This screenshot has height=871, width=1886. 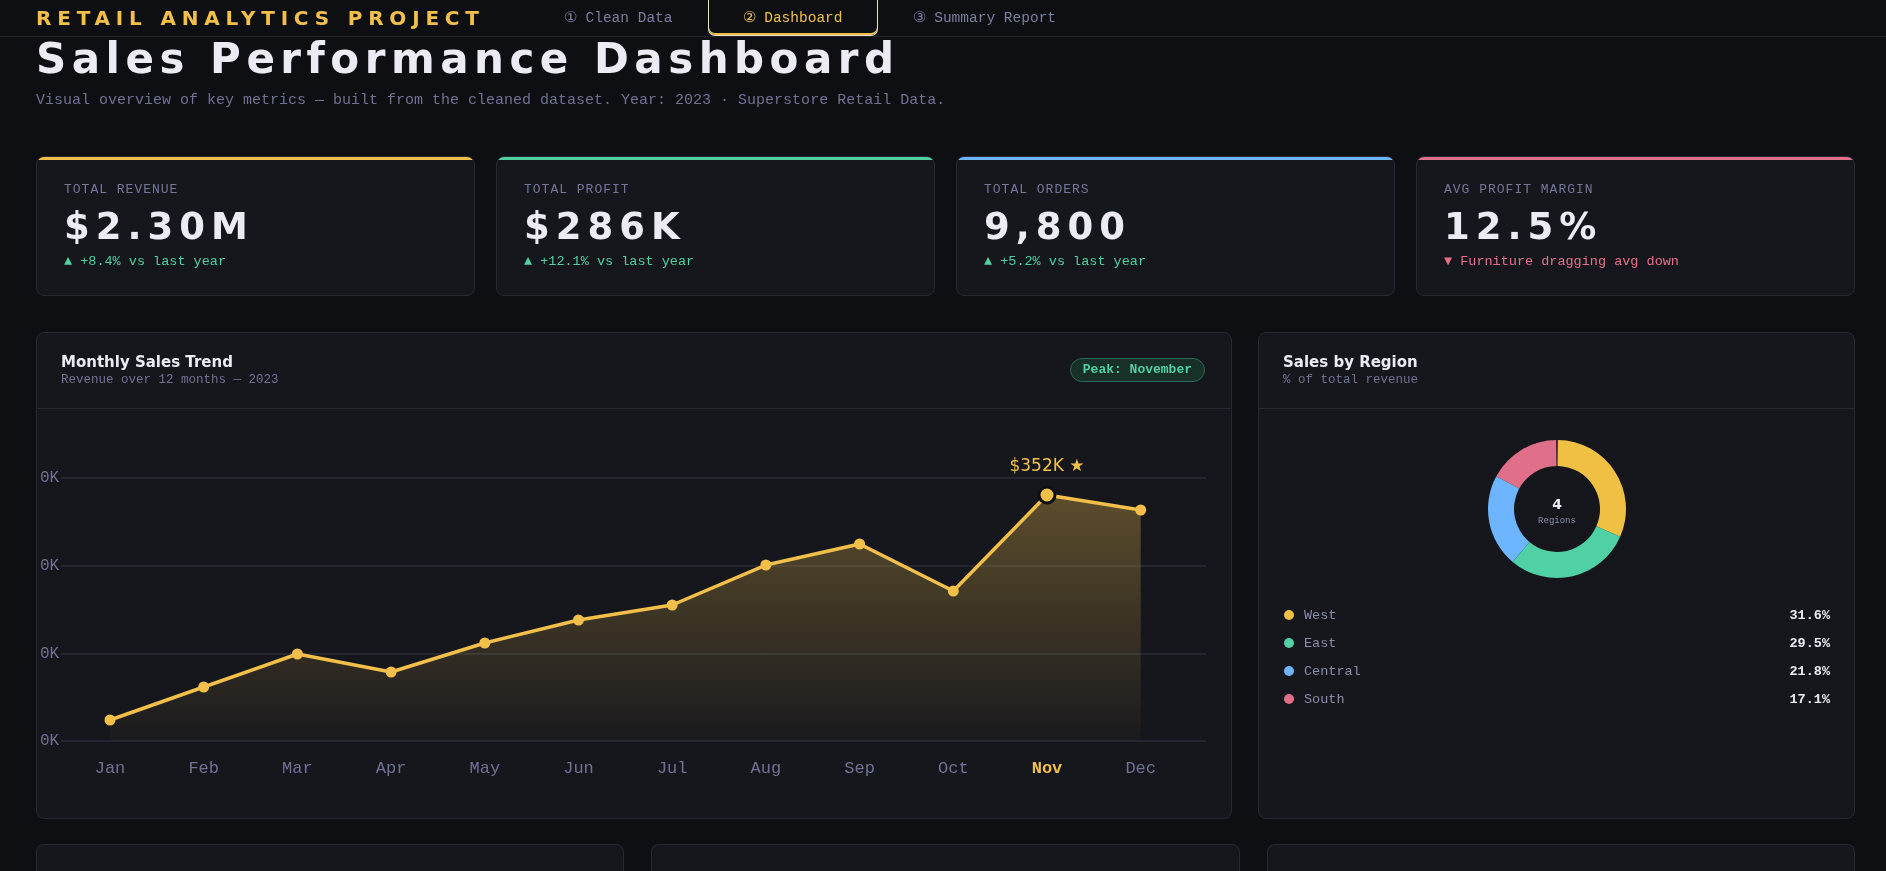 What do you see at coordinates (1321, 615) in the screenshot?
I see `legend-label: West` at bounding box center [1321, 615].